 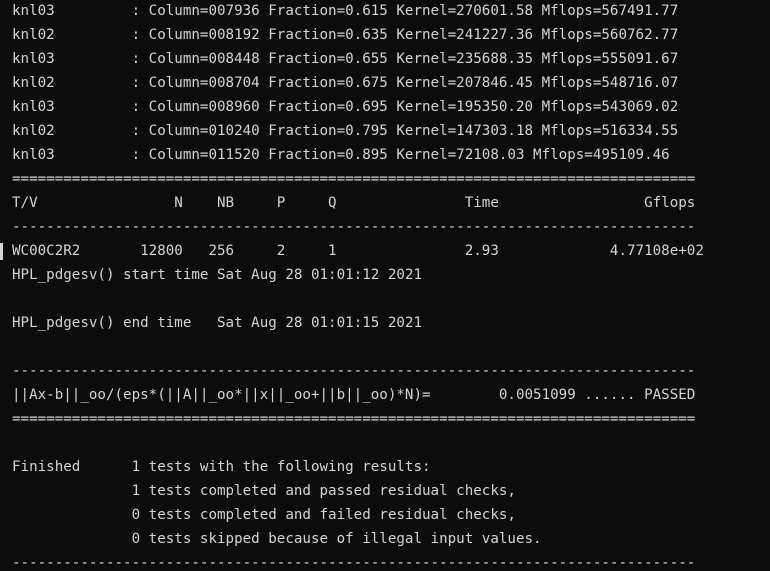 What do you see at coordinates (354, 203) in the screenshot?
I see `results-header: T/V N NB P Q Time Gflops` at bounding box center [354, 203].